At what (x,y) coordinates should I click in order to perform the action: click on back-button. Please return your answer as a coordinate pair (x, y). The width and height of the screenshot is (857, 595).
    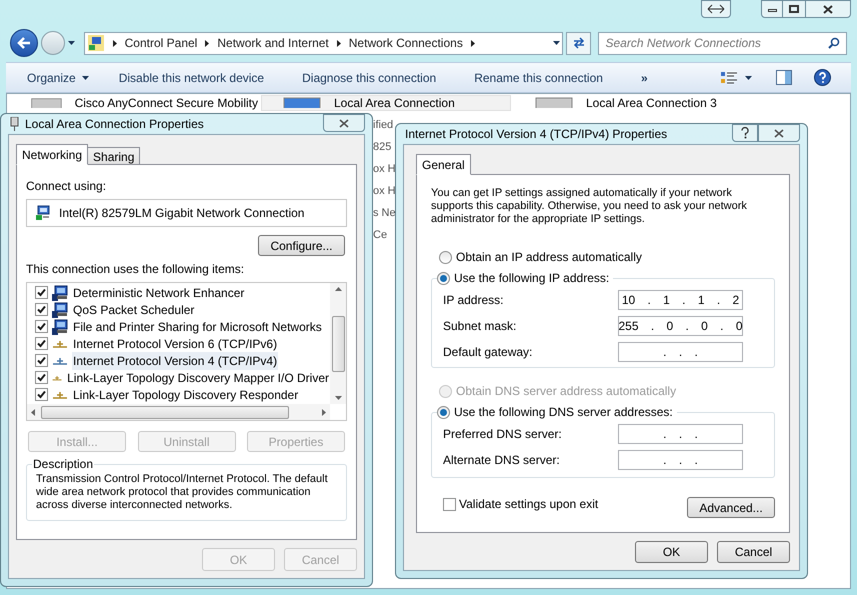
    Looking at the image, I should click on (24, 43).